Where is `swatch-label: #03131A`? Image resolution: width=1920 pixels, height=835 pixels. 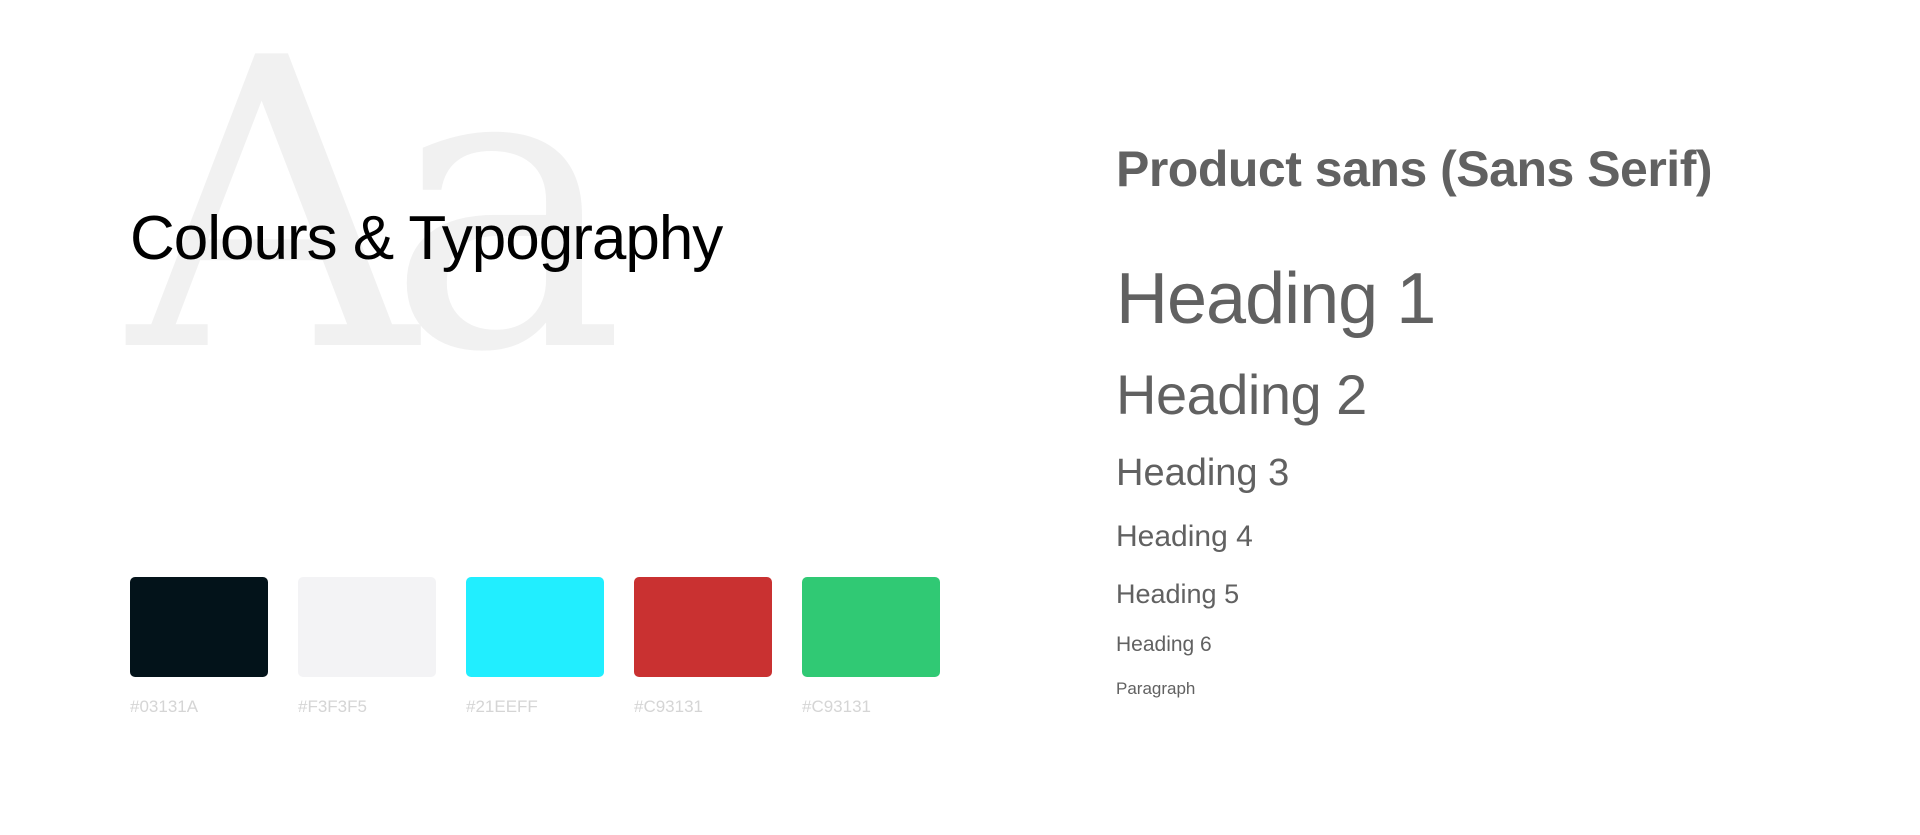
swatch-label: #03131A is located at coordinates (164, 706).